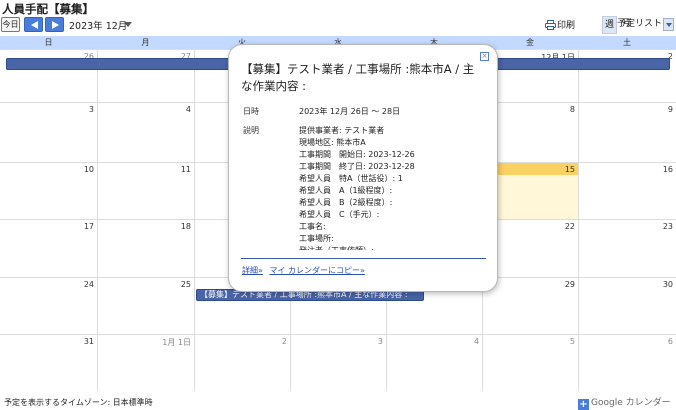  I want to click on popup-links: 詳細» マイ カレンダーにコピー», so click(303, 270).